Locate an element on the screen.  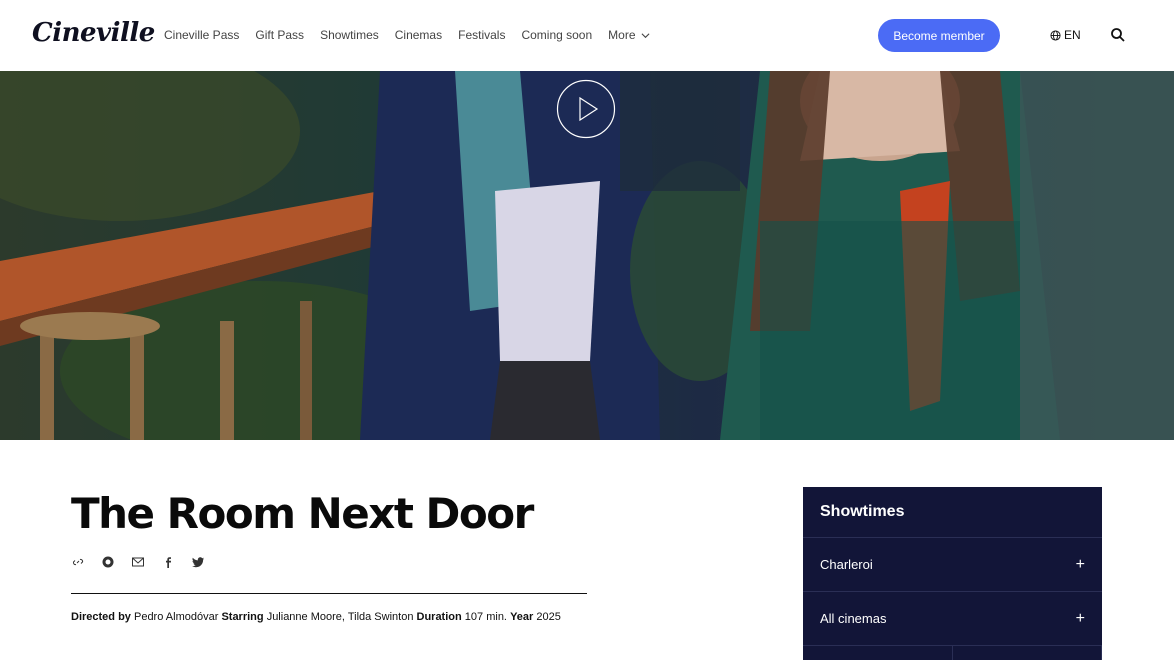
mail-icon is located at coordinates (138, 562).